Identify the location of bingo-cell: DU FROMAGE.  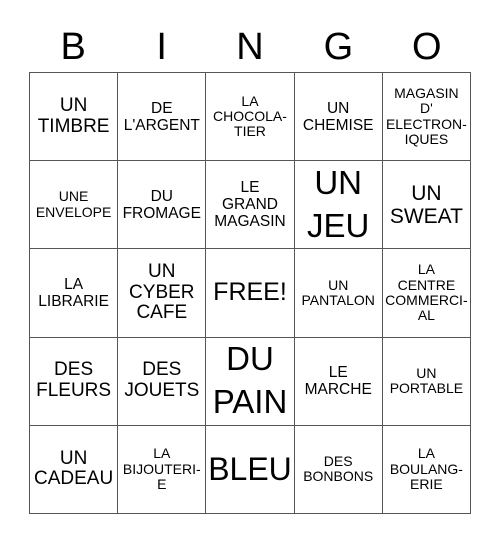
(162, 205).